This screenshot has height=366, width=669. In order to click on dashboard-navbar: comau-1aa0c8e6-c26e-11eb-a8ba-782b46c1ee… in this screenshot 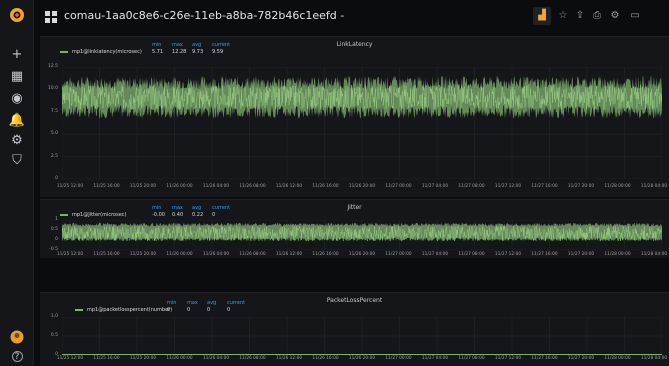, I will do `click(351, 17)`.